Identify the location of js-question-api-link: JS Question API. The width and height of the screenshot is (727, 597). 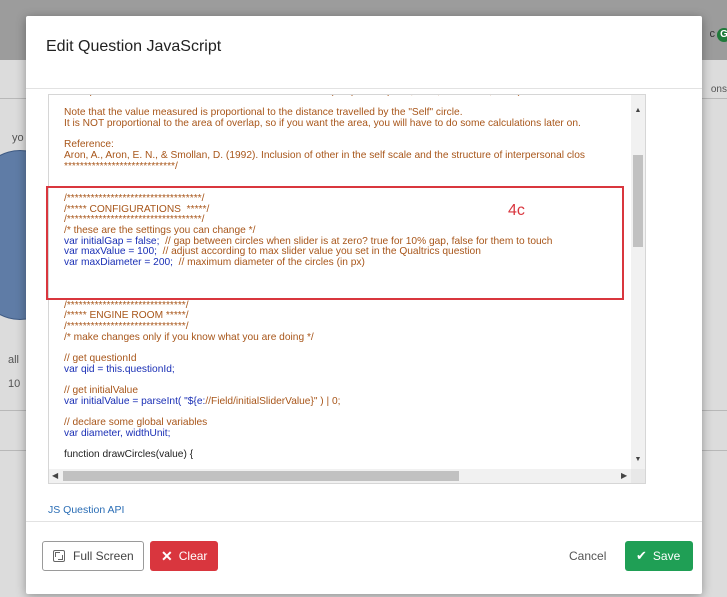
(86, 510).